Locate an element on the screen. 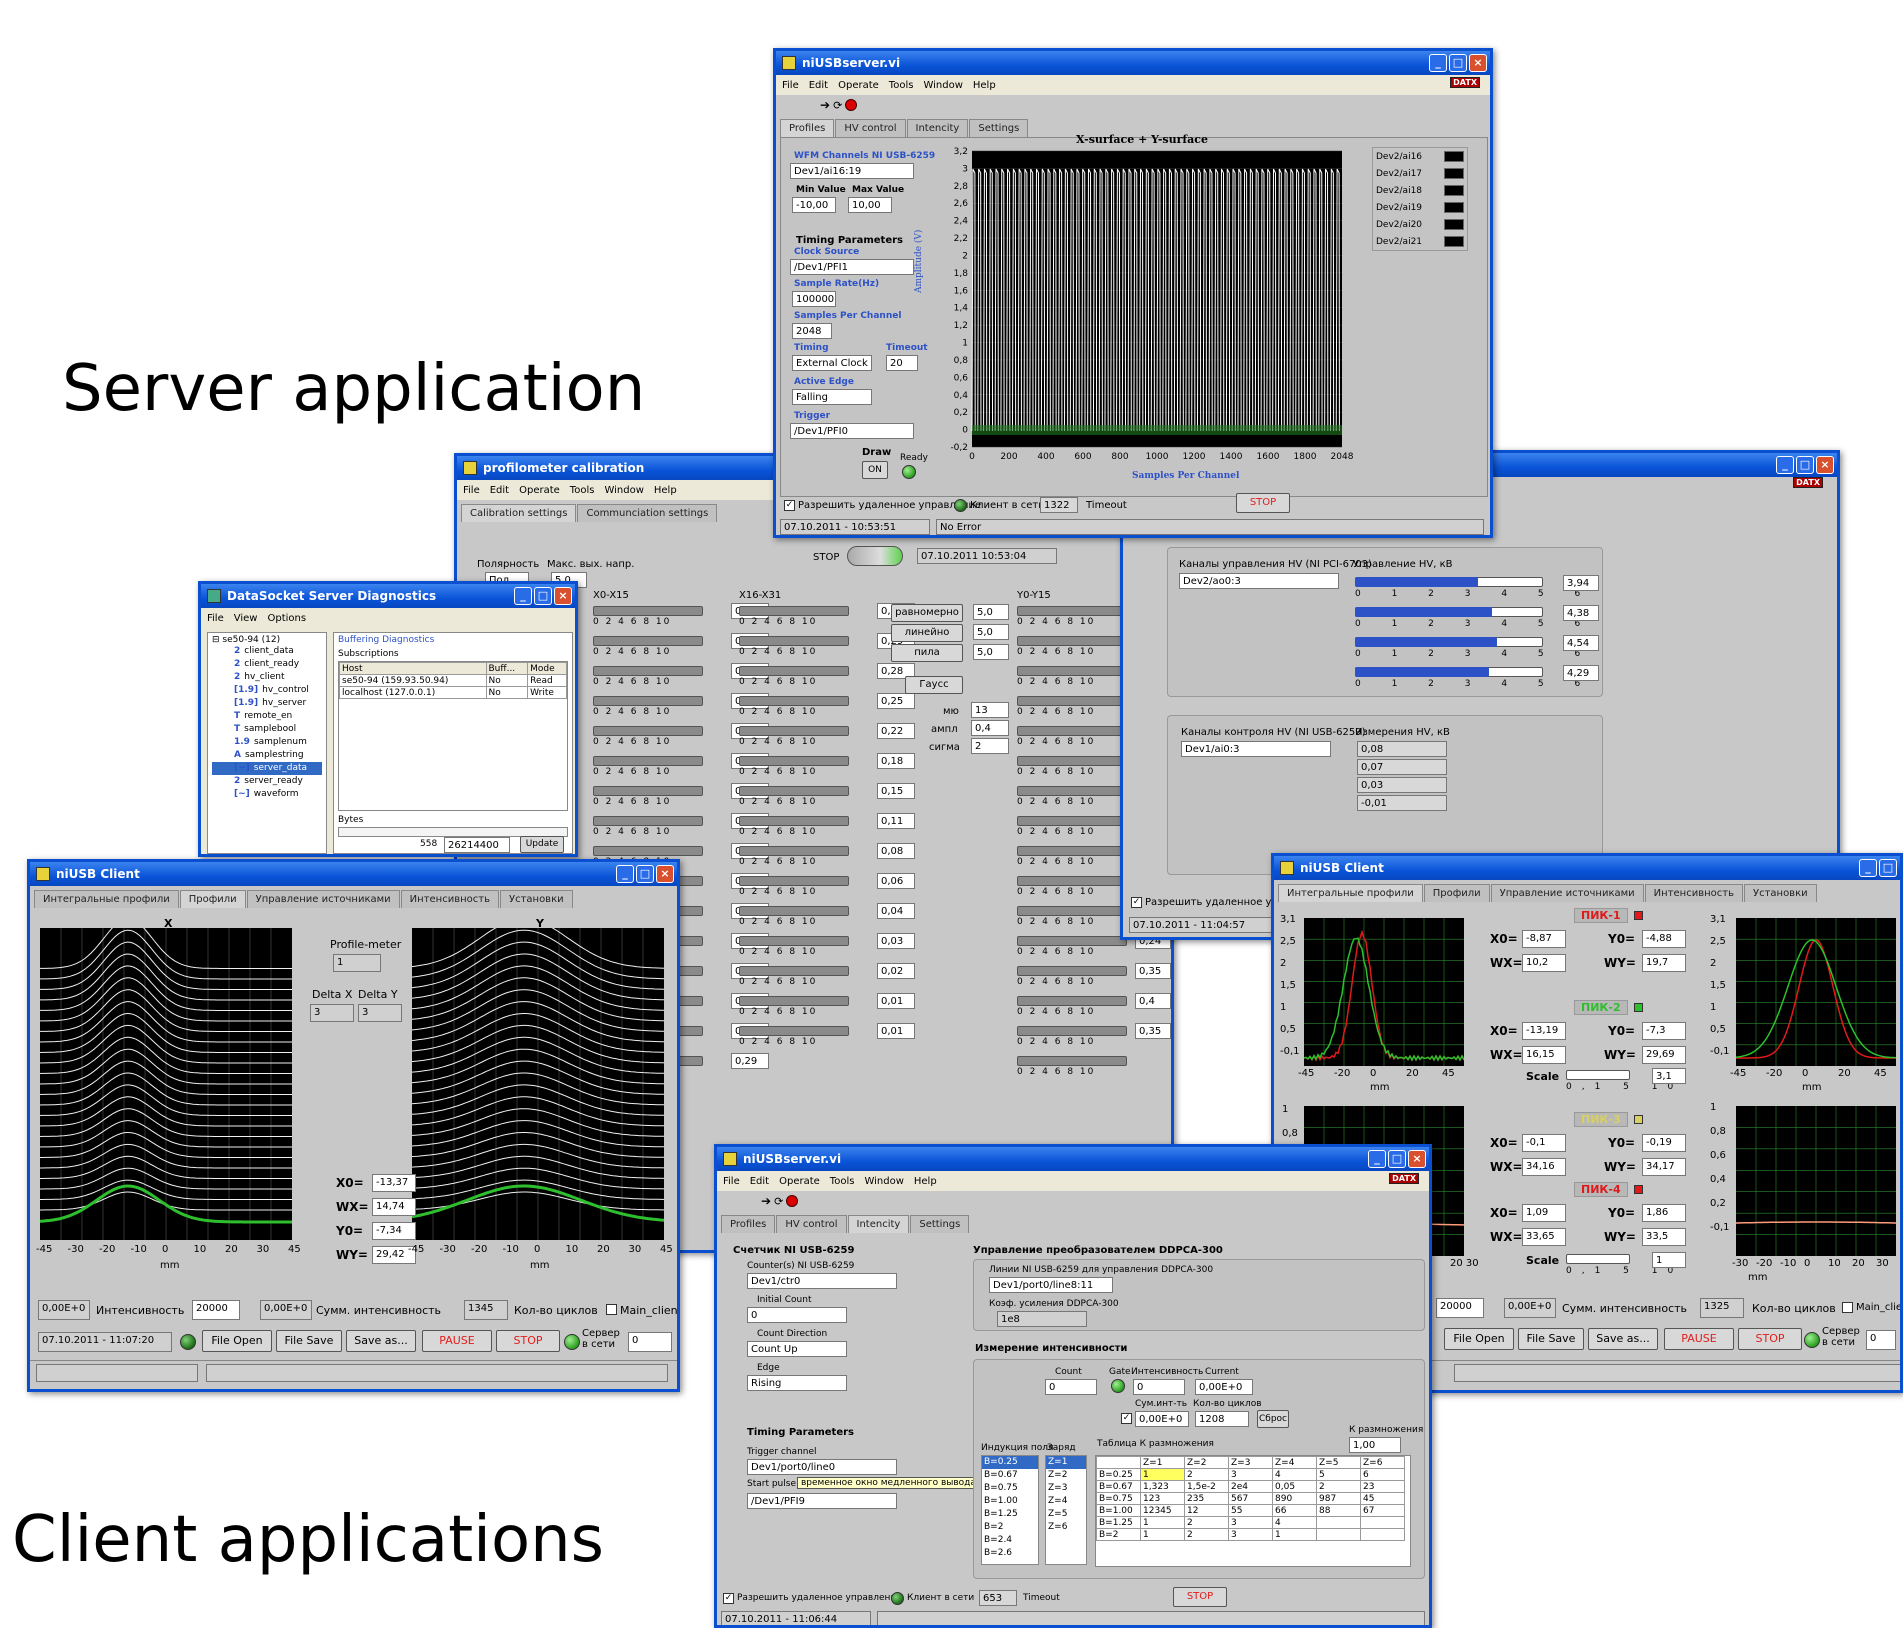 Image resolution: width=1903 pixels, height=1628 pixels. rate-field: 100000 is located at coordinates (814, 299).